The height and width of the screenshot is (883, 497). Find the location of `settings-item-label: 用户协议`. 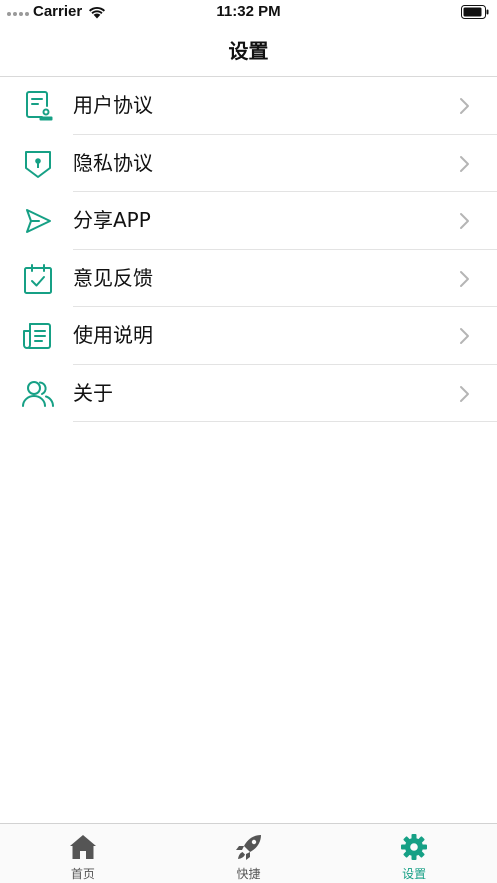

settings-item-label: 用户协议 is located at coordinates (113, 105).